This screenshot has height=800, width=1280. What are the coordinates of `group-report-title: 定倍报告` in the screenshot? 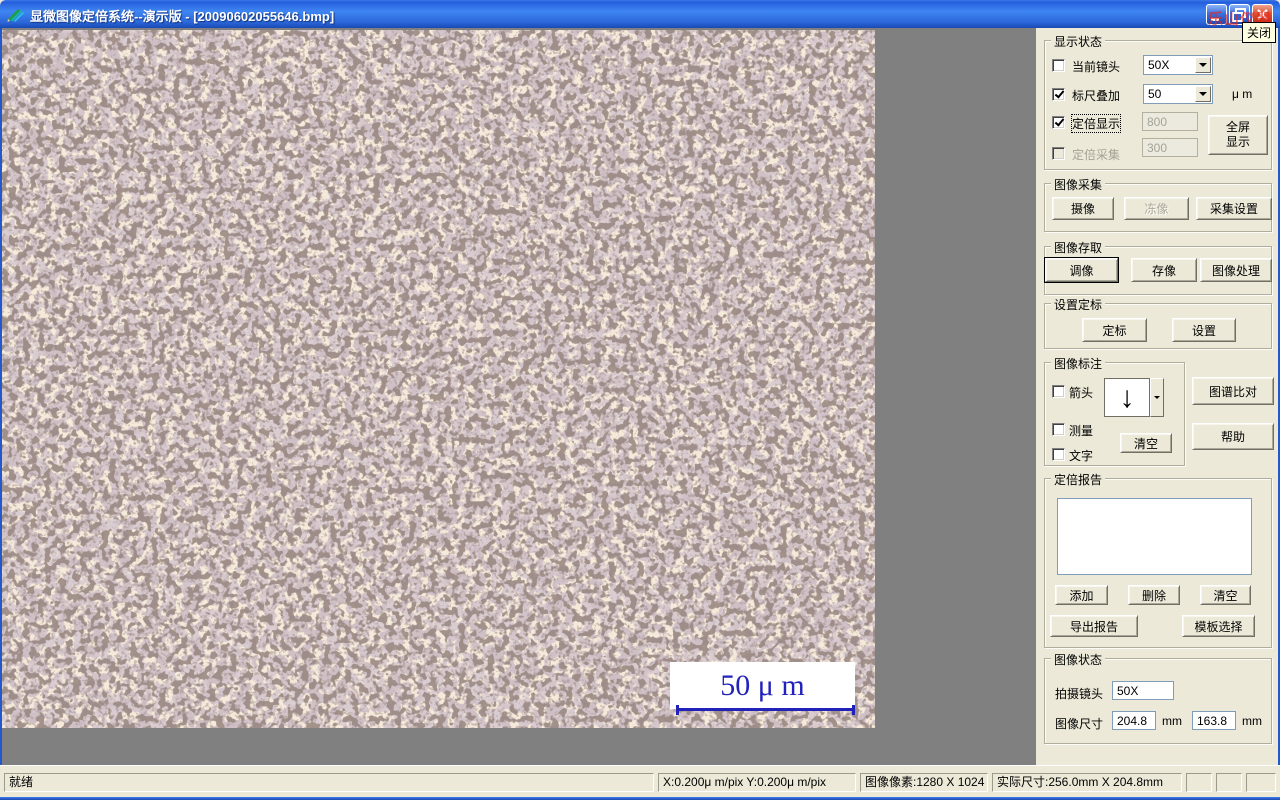 It's located at (1078, 479).